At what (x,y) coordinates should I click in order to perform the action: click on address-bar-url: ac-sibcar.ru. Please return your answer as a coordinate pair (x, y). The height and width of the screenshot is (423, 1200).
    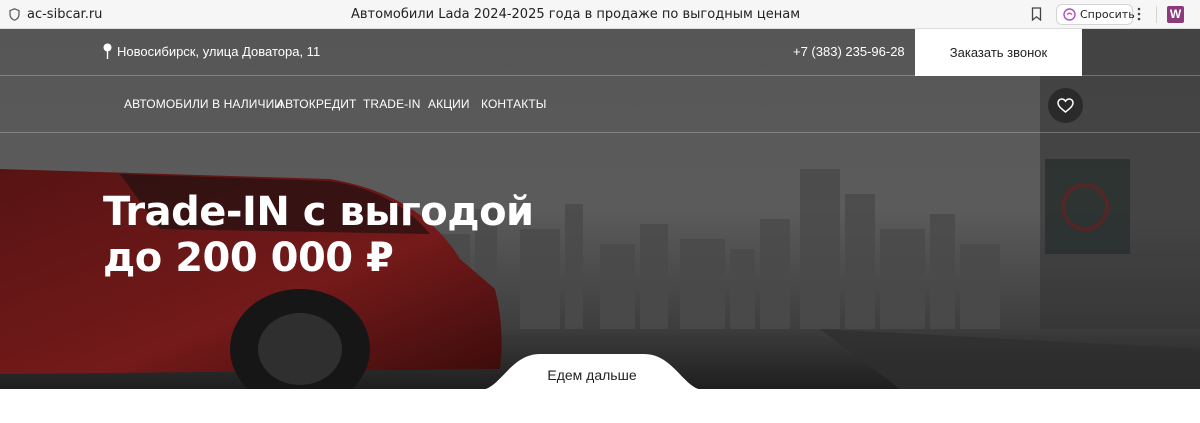
    Looking at the image, I should click on (64, 14).